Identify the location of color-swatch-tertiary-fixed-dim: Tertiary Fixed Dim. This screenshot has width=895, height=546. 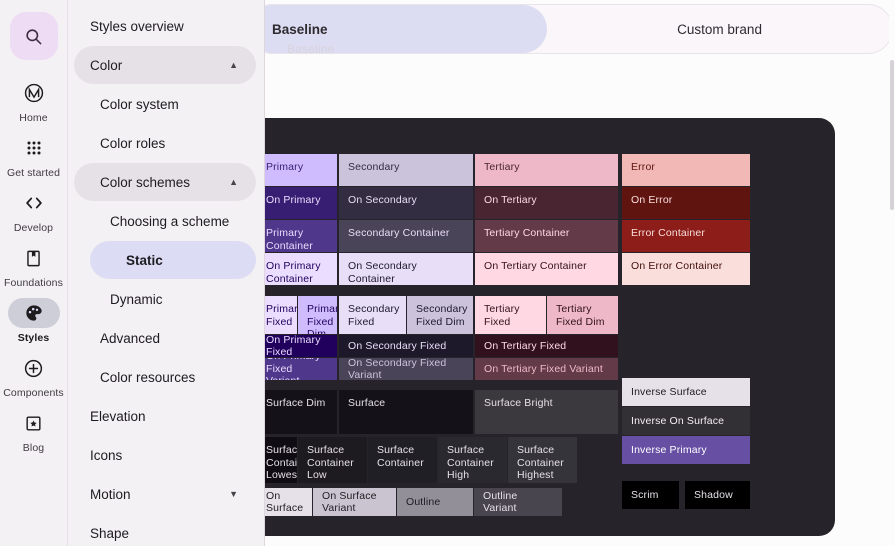
(582, 315).